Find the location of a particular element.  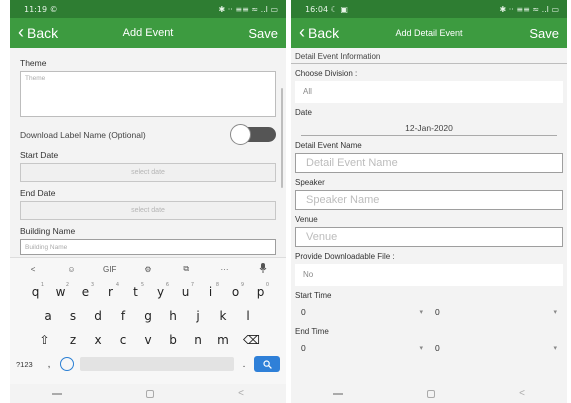

key-g: g is located at coordinates (148, 316).